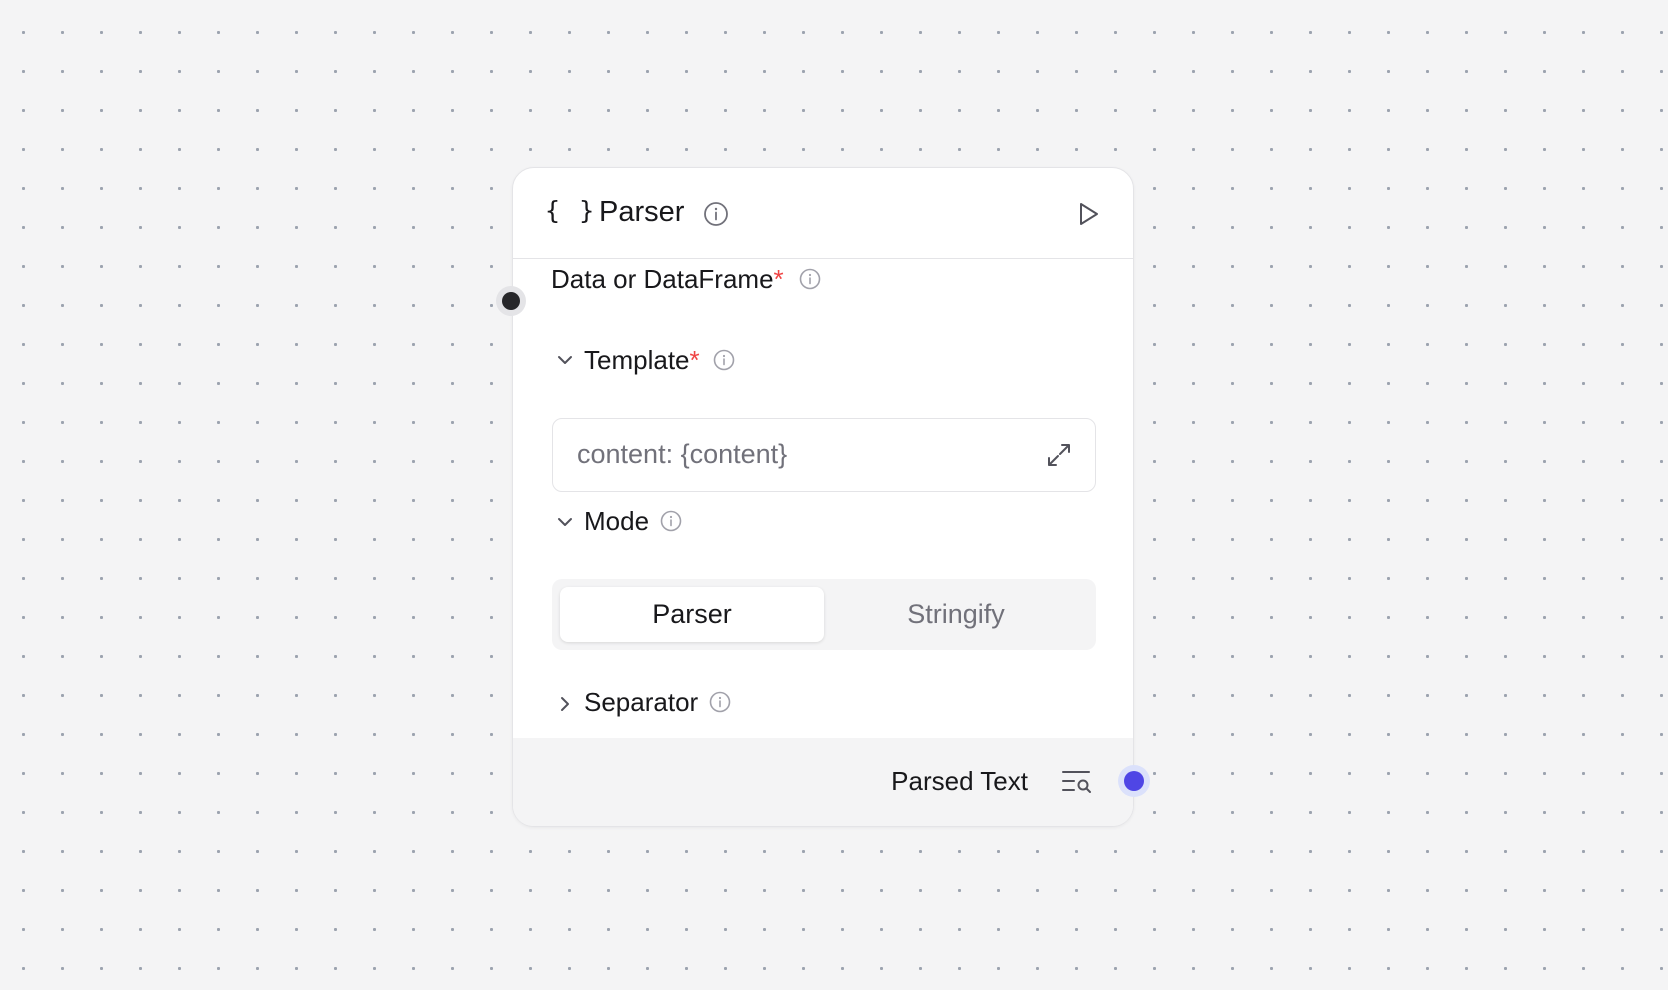 This screenshot has width=1668, height=990. I want to click on template-value: content: {content}, so click(682, 454).